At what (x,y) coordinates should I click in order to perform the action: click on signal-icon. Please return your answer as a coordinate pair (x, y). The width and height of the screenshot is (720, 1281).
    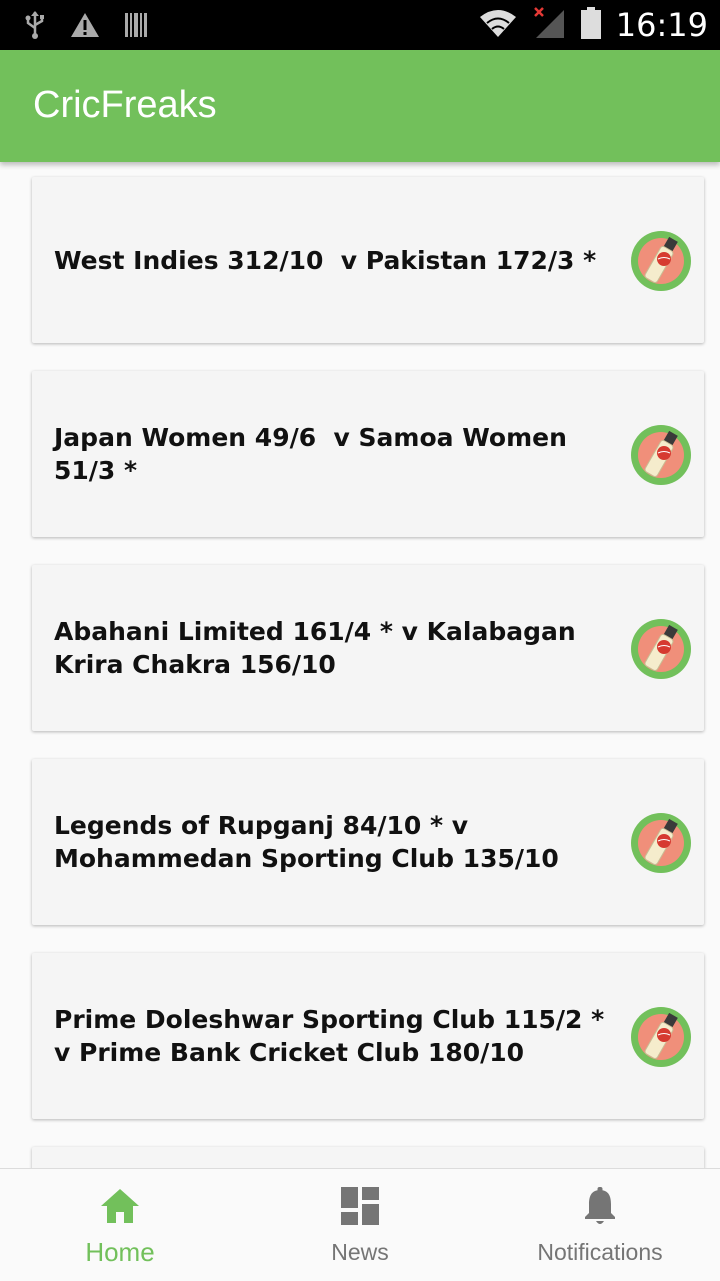
    Looking at the image, I should click on (549, 25).